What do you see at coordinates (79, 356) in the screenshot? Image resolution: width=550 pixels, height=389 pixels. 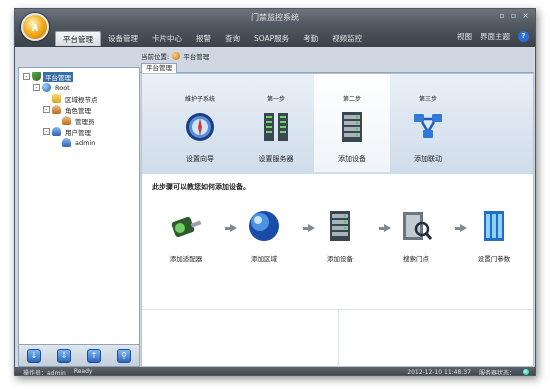 I see `tree-toolbar: ↓ ⇩ ↑ ⚲` at bounding box center [79, 356].